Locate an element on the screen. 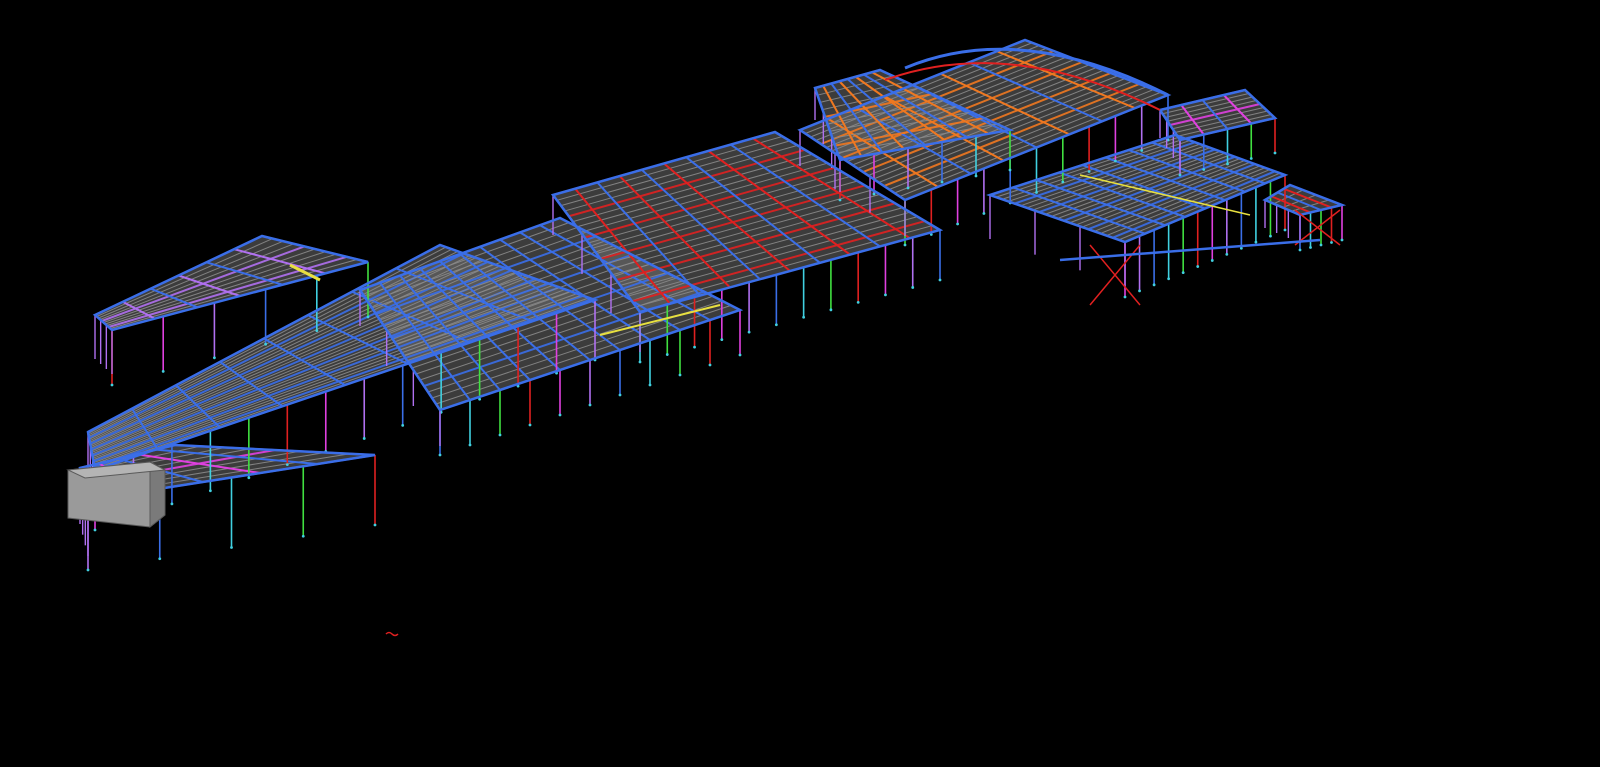  ucs-origin-icon is located at coordinates (392, 634).